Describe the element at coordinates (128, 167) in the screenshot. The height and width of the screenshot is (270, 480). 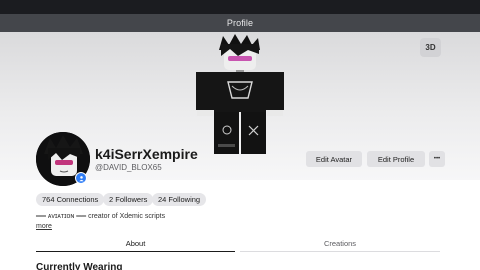
I see `username: @DAVID_BLOX65` at that location.